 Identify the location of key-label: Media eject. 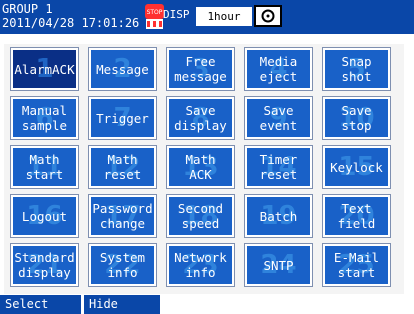
(278, 69).